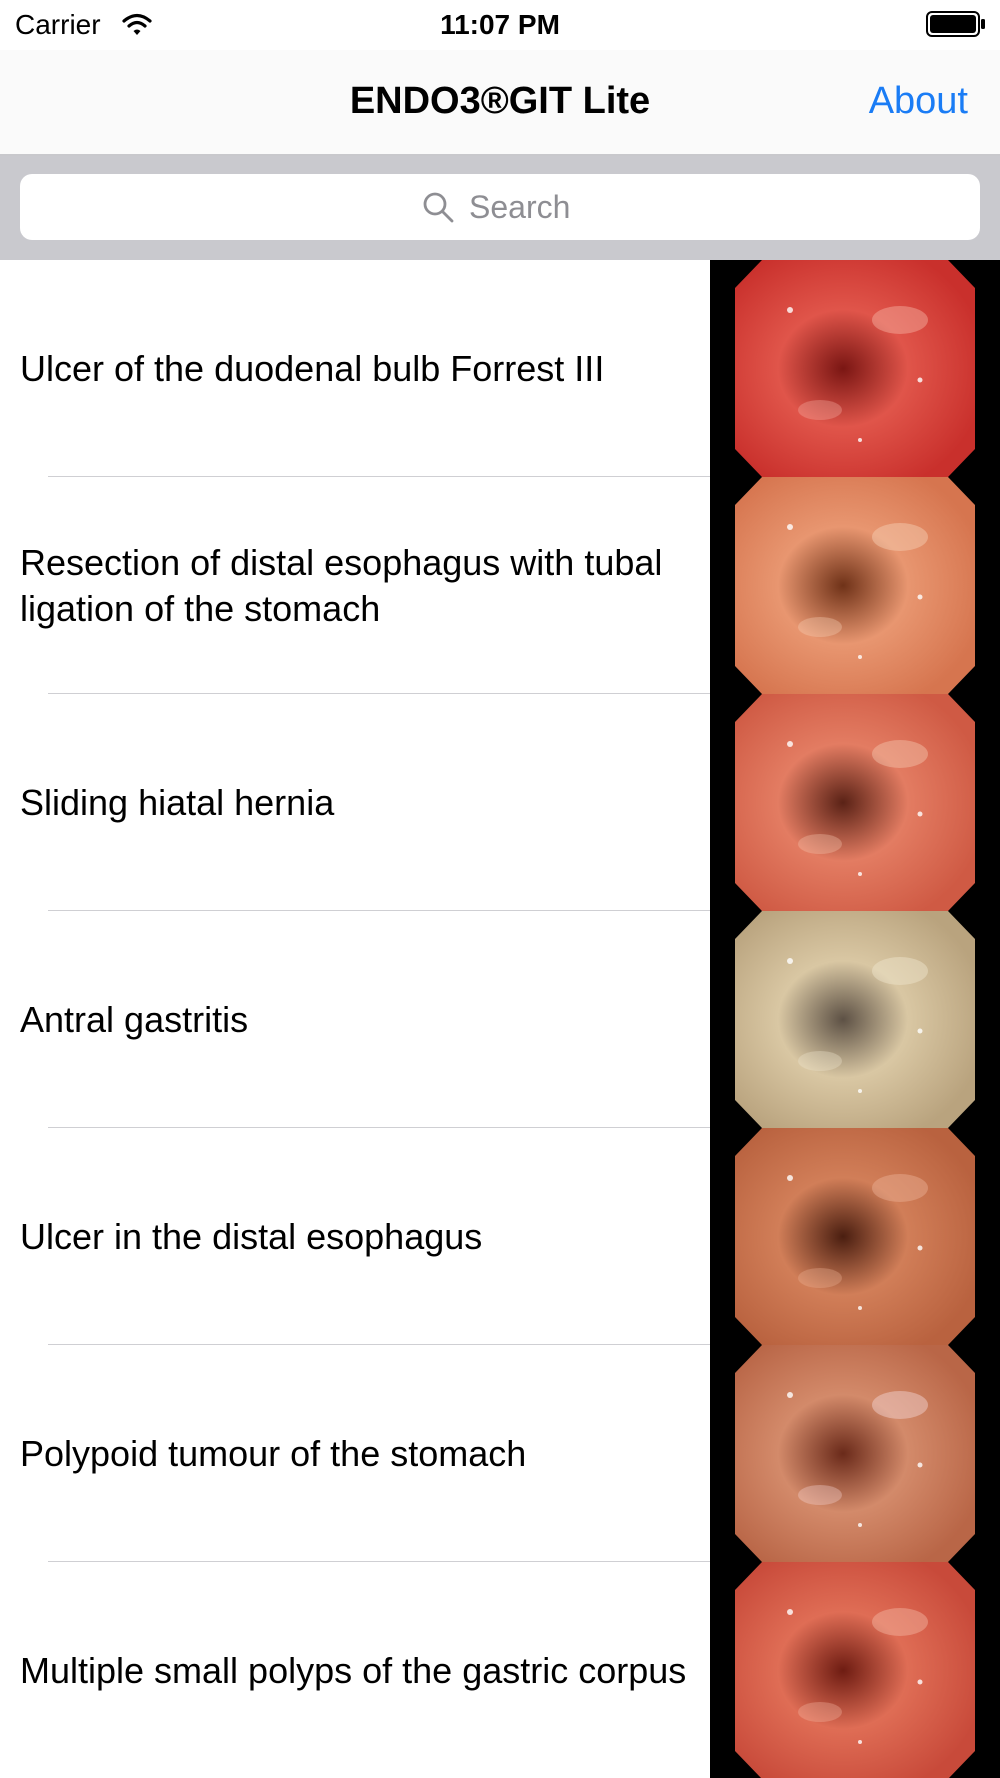 This screenshot has height=1778, width=1000. I want to click on list-item-label: Ulcer of the duodenal bulb Forrest III, so click(312, 368).